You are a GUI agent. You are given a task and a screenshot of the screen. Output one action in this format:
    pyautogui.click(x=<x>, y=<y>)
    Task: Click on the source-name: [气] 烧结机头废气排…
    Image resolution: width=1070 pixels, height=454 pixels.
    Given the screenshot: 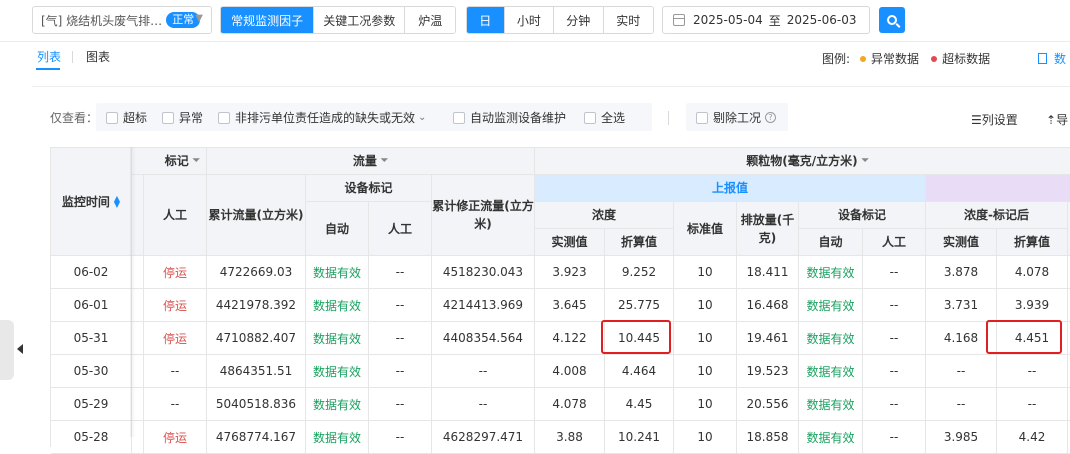 What is the action you would take?
    pyautogui.click(x=102, y=20)
    